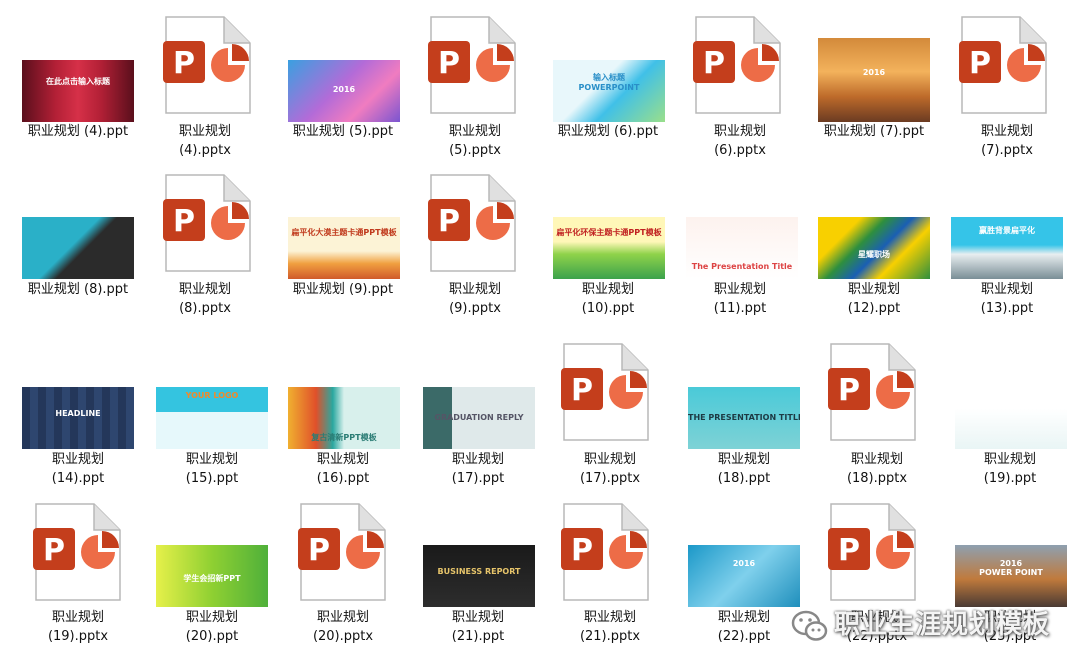 The height and width of the screenshot is (672, 1080). I want to click on slide-thumbnail: 复古清新PPT模板, so click(344, 418).